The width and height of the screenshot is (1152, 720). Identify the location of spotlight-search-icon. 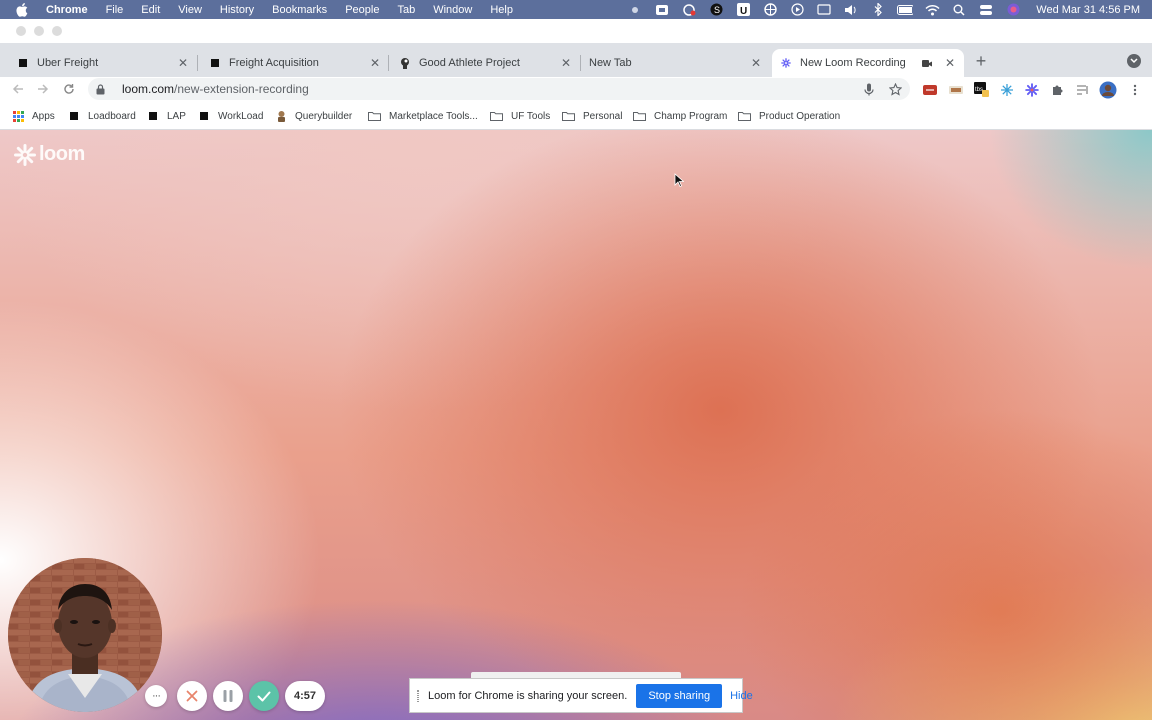
(959, 9).